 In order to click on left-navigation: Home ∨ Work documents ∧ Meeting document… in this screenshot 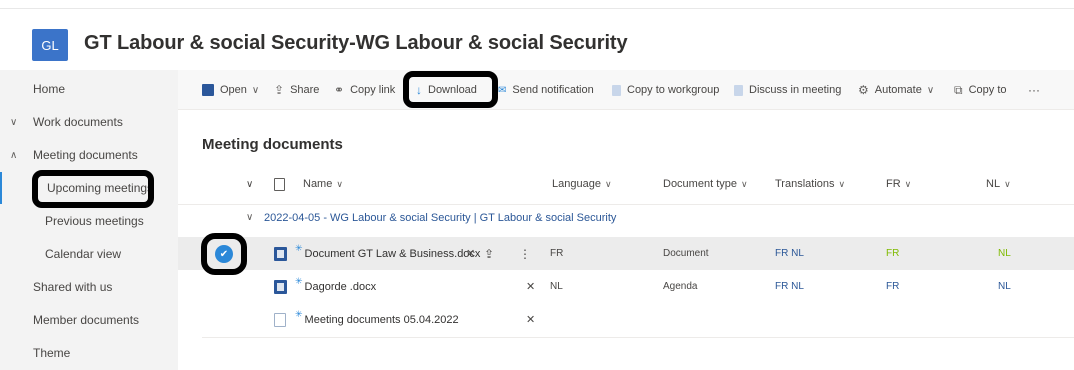, I will do `click(89, 220)`.